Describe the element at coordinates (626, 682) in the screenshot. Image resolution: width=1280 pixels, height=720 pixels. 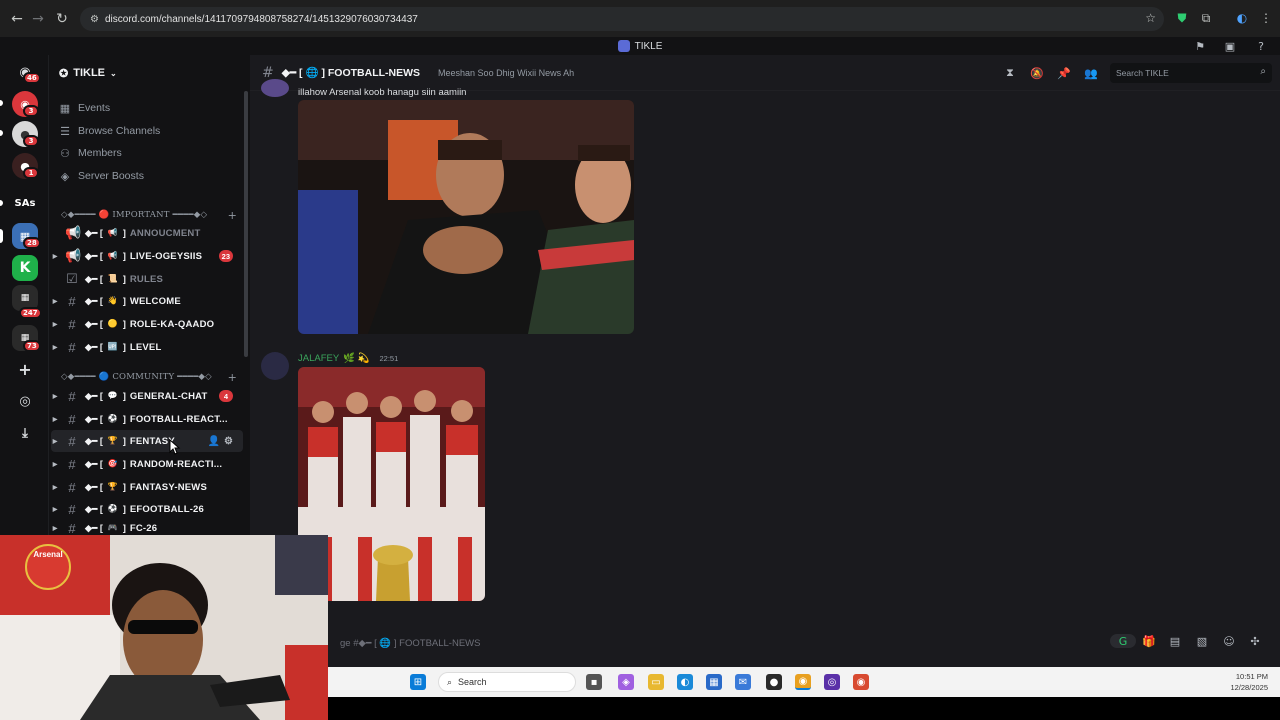
I see `copilot-icon: ◈` at that location.